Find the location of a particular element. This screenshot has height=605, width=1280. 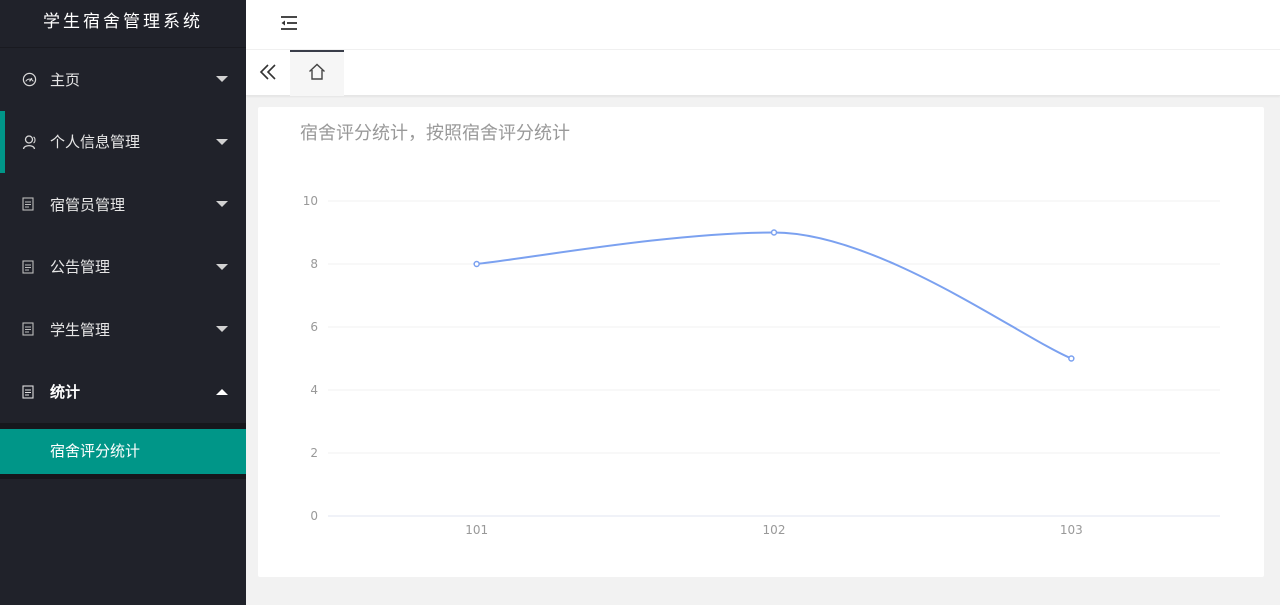

top-header is located at coordinates (763, 25).